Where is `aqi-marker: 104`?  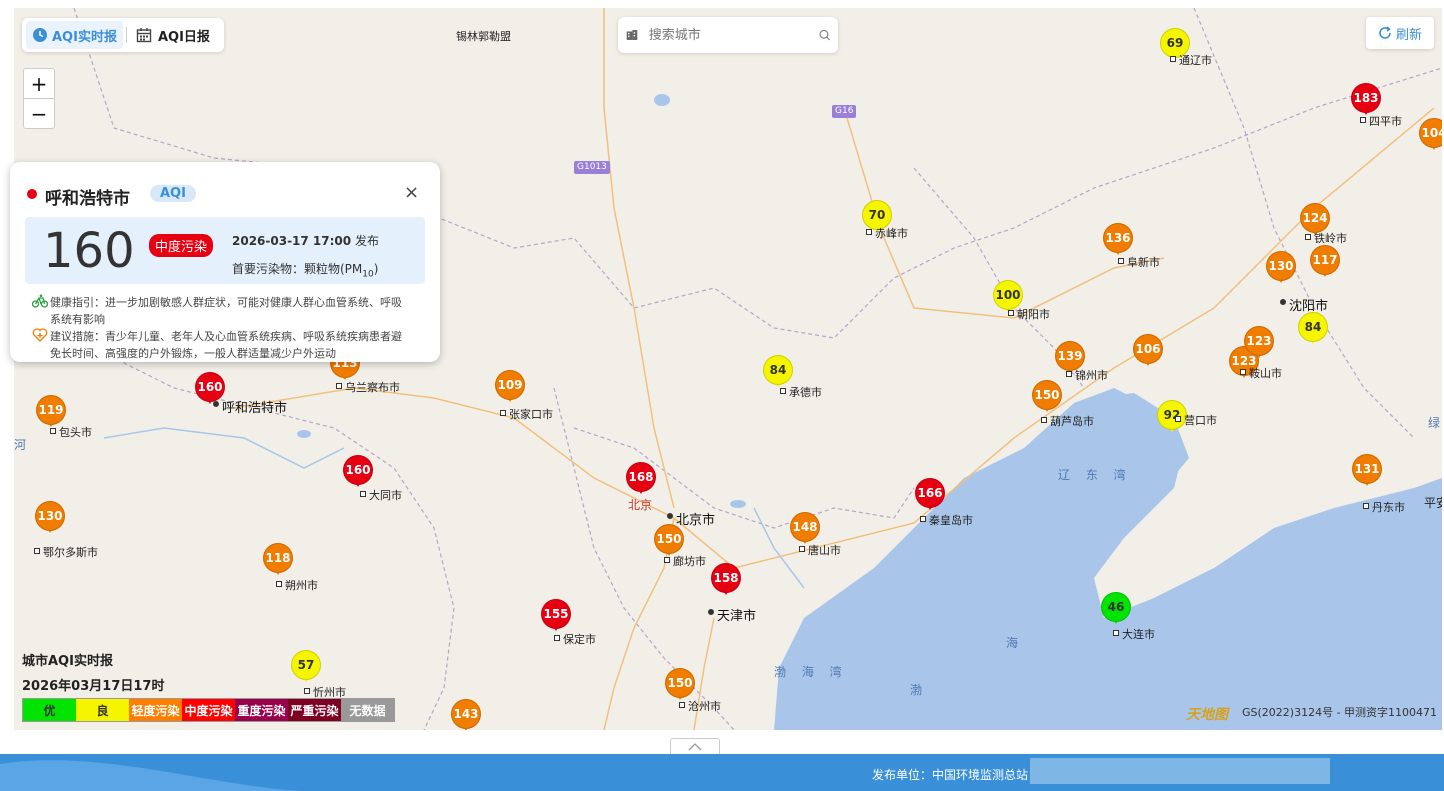
aqi-marker: 104 is located at coordinates (1430, 137).